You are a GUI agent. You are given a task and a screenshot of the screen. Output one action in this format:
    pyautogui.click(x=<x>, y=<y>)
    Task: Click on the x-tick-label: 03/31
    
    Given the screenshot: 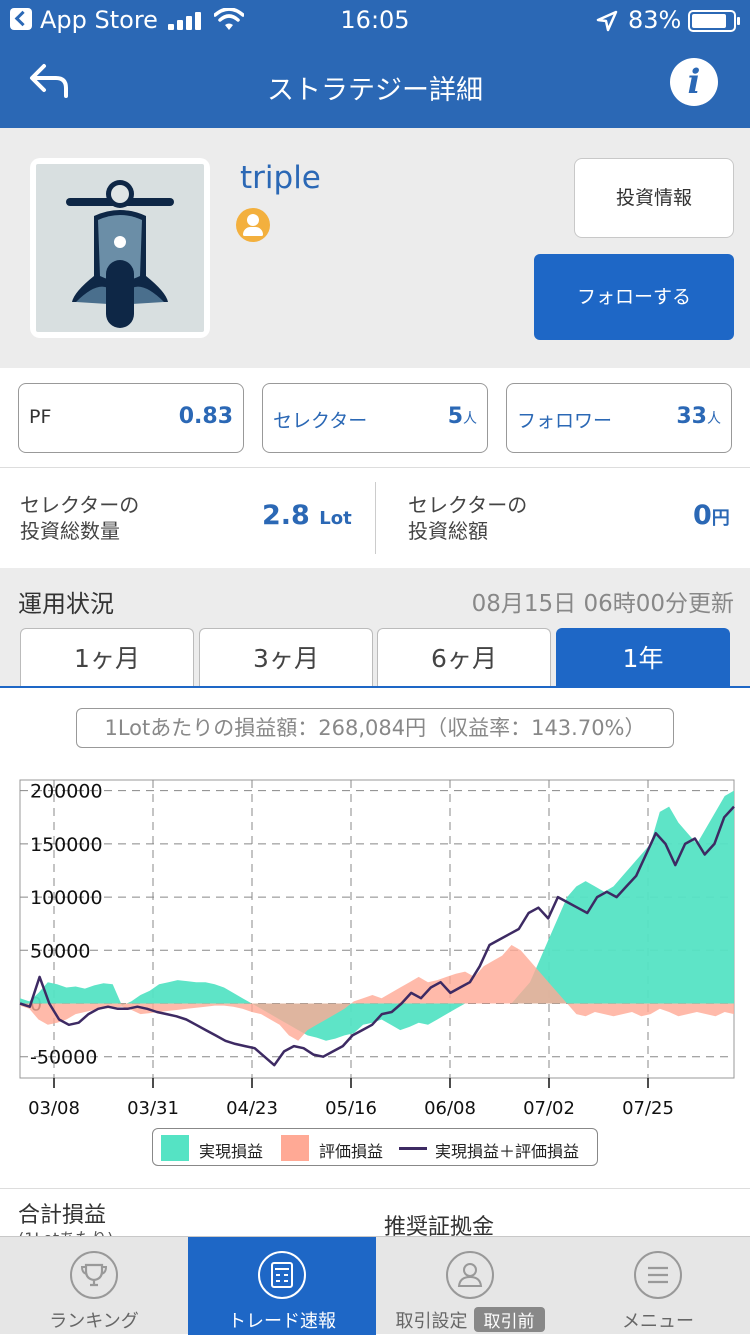 What is the action you would take?
    pyautogui.click(x=153, y=1108)
    